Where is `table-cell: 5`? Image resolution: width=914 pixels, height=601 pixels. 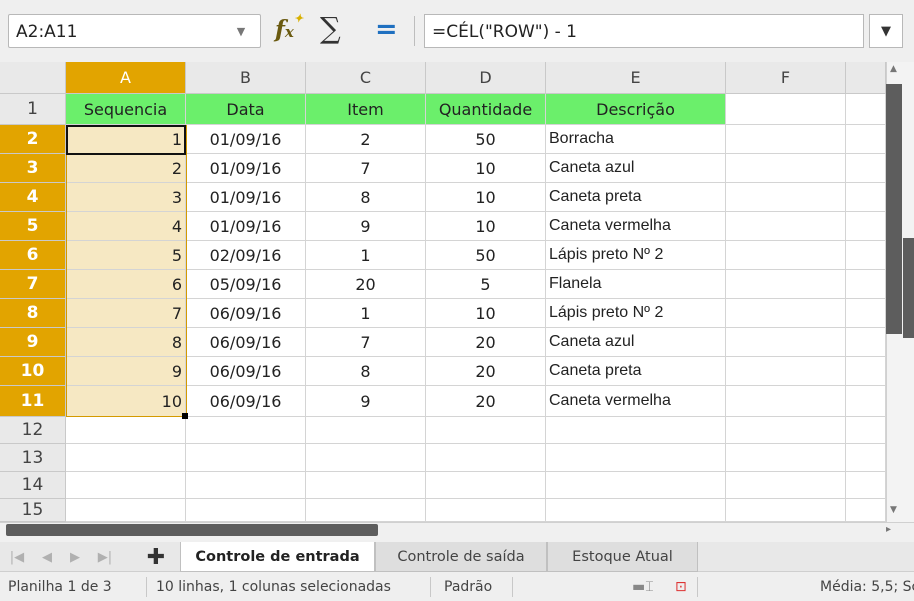 table-cell: 5 is located at coordinates (126, 255).